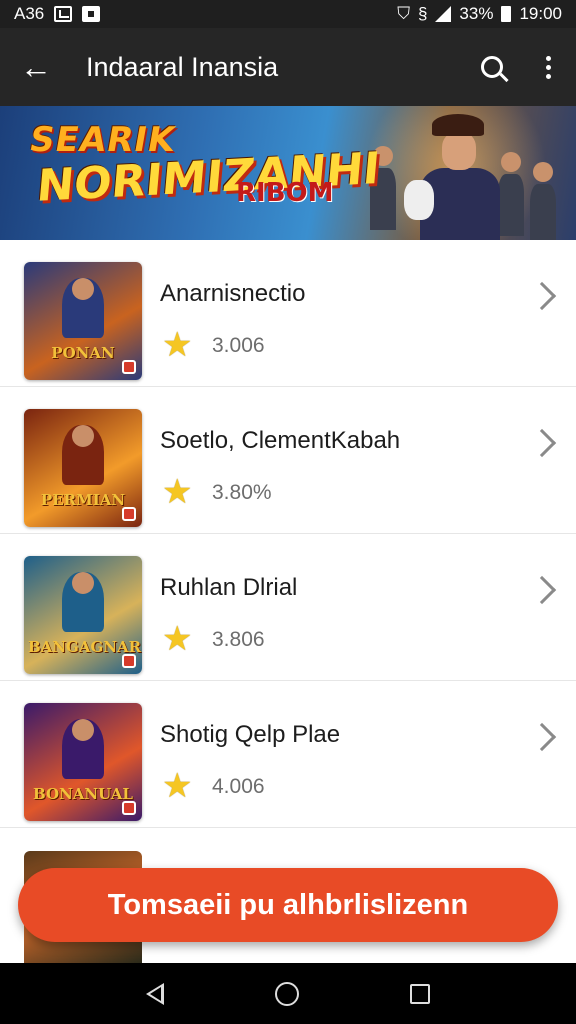  I want to click on battery-percent: 33%, so click(476, 13).